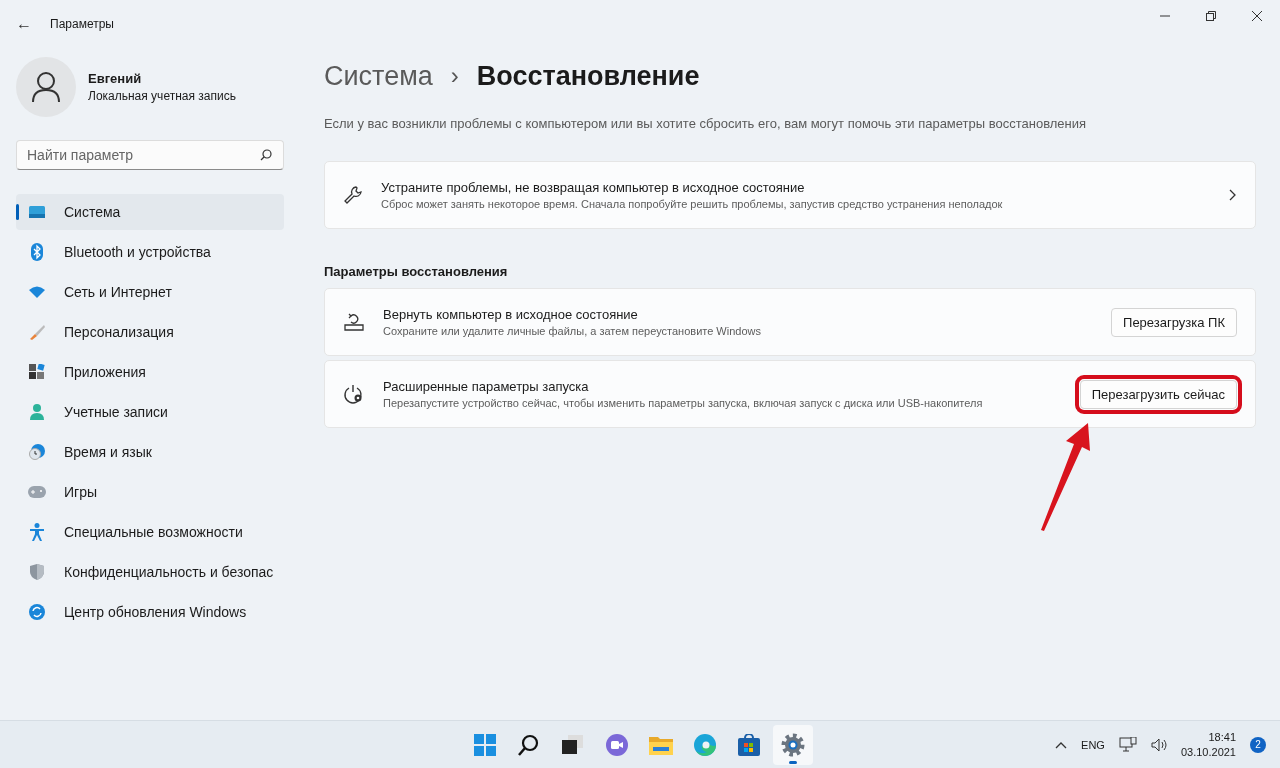 This screenshot has width=1280, height=768. Describe the element at coordinates (573, 744) in the screenshot. I see `task-view-icon` at that location.